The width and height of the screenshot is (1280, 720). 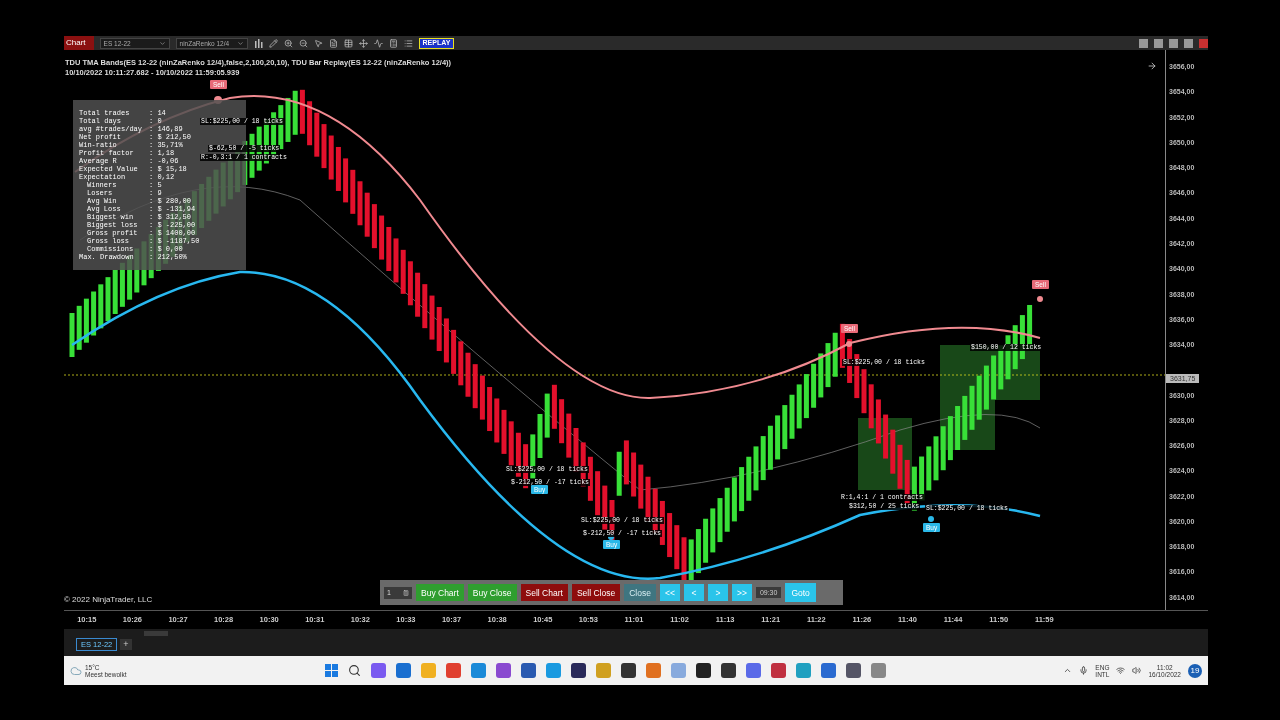 I want to click on document-icon, so click(x=333, y=43).